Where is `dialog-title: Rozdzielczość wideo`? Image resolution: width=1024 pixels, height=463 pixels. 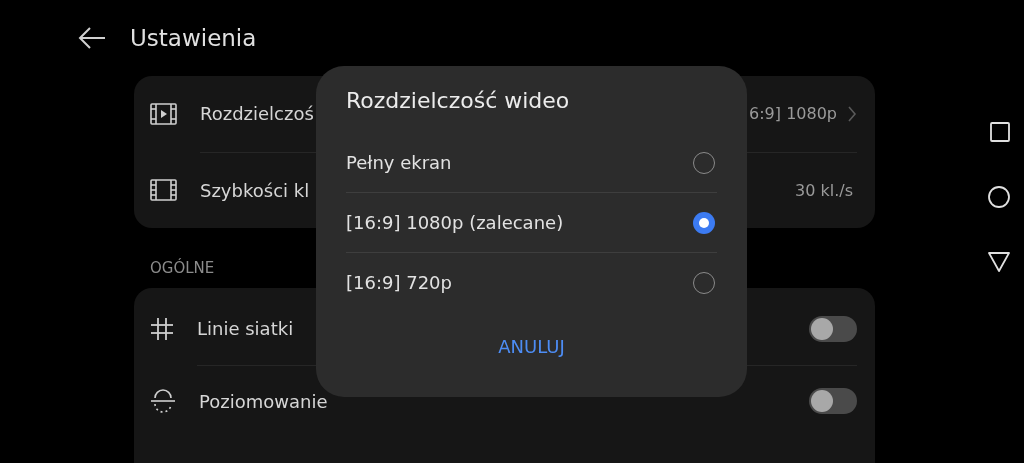 dialog-title: Rozdzielczość wideo is located at coordinates (458, 100).